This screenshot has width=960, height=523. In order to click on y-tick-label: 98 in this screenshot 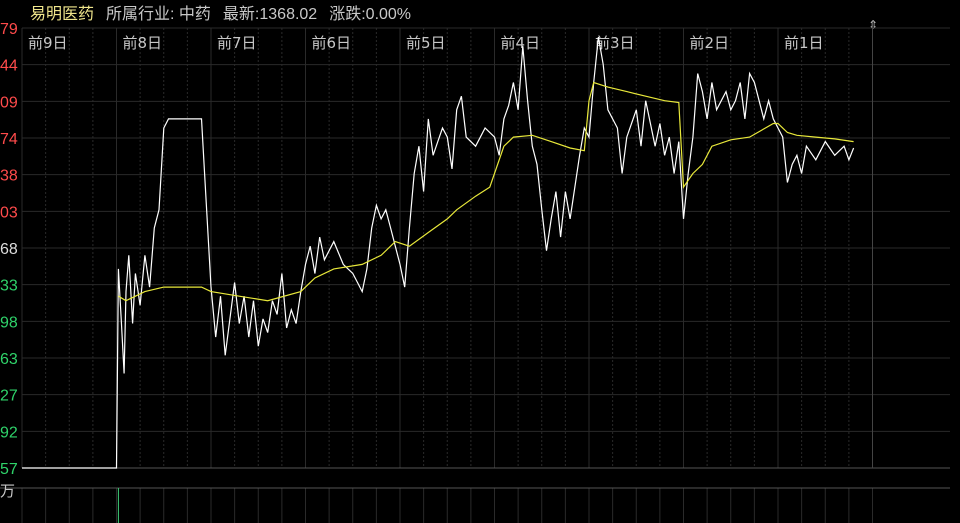, I will do `click(9, 322)`.